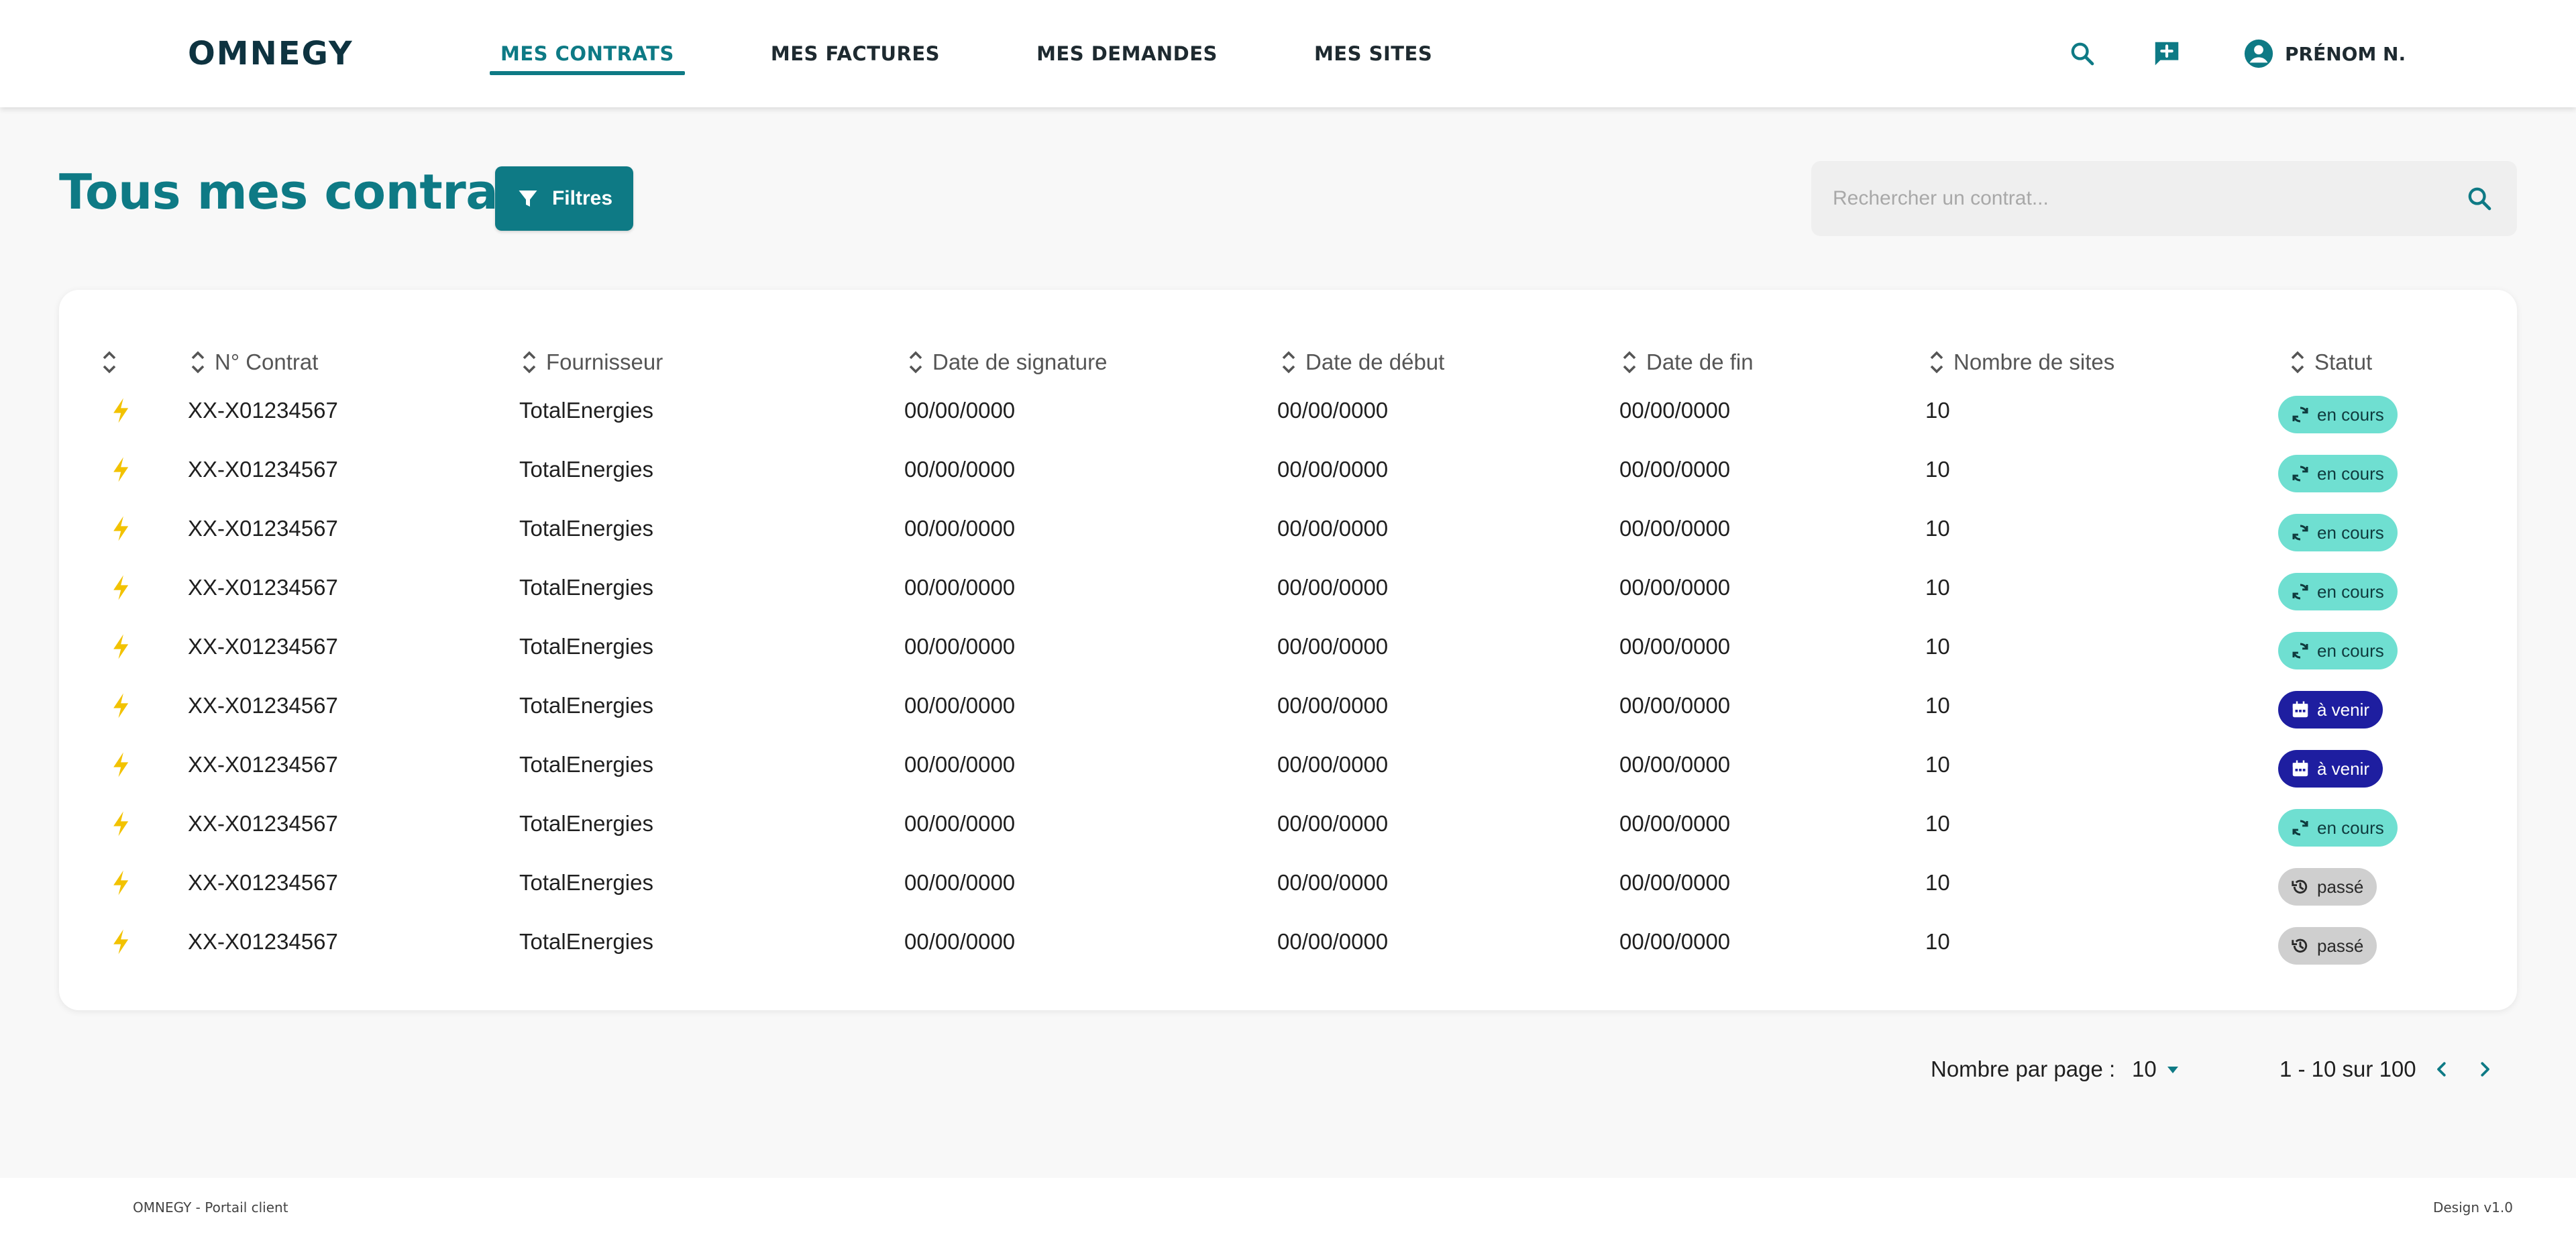 This screenshot has width=2576, height=1241. What do you see at coordinates (2020, 362) in the screenshot?
I see `column-header-site-count: Nombre de sites` at bounding box center [2020, 362].